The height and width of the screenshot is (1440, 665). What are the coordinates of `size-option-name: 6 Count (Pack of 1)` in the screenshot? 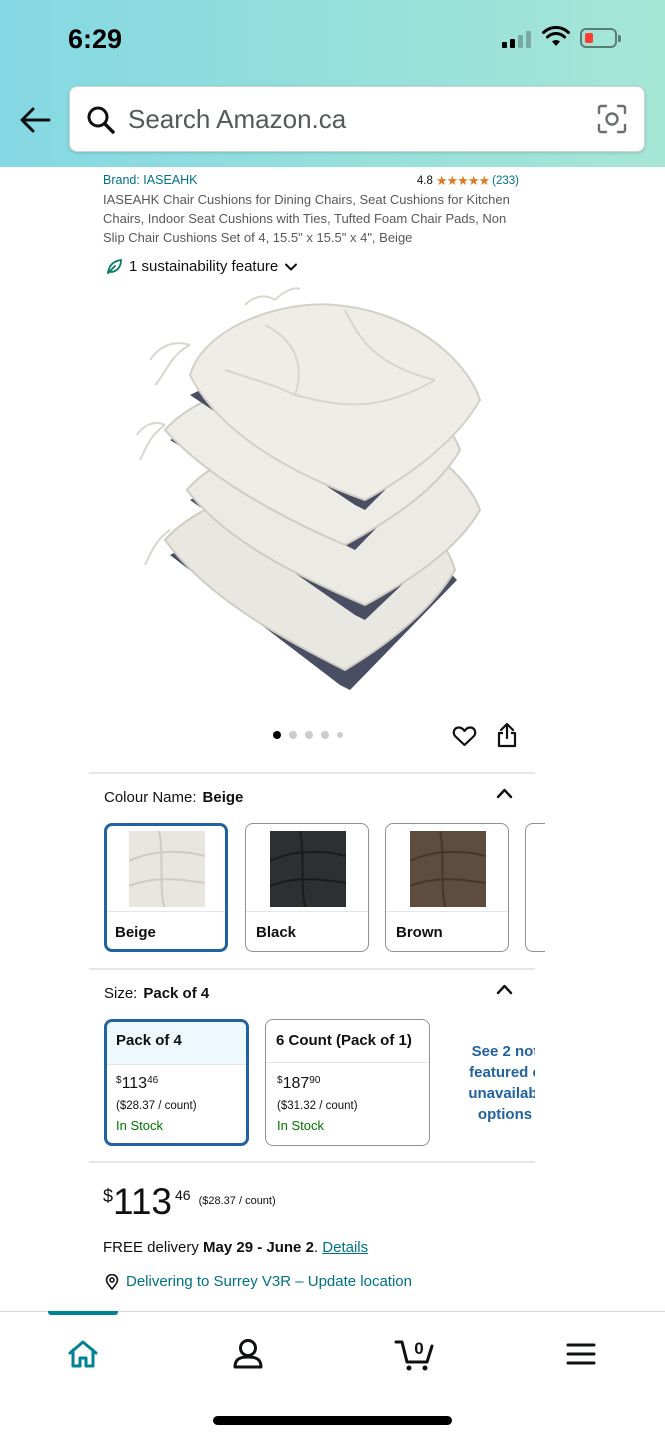 It's located at (344, 1040).